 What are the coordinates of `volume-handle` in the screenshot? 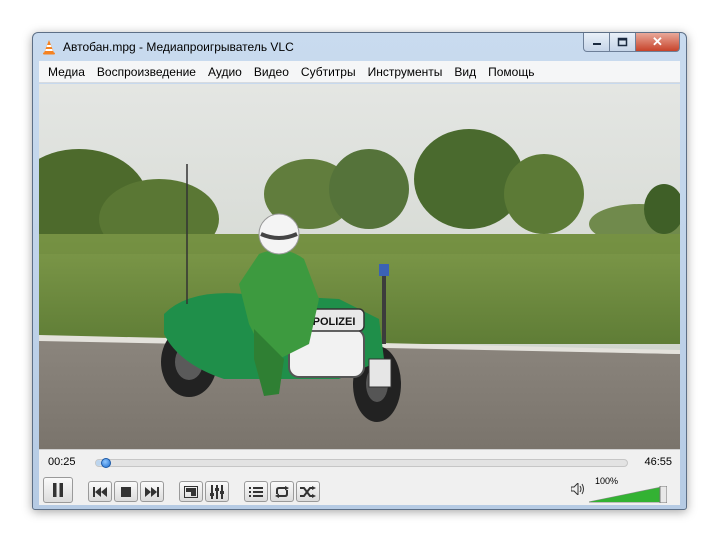 It's located at (663, 494).